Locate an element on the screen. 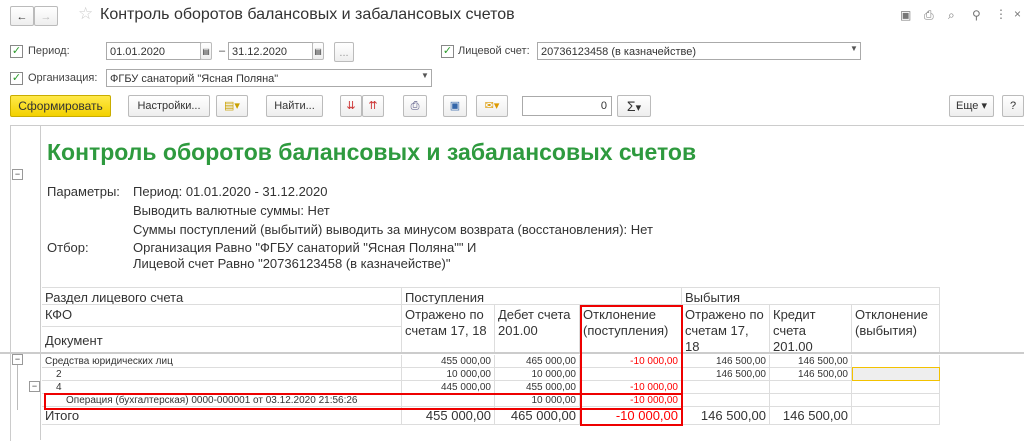 The height and width of the screenshot is (441, 1024). account-label: Лицевой счет: is located at coordinates (494, 51).